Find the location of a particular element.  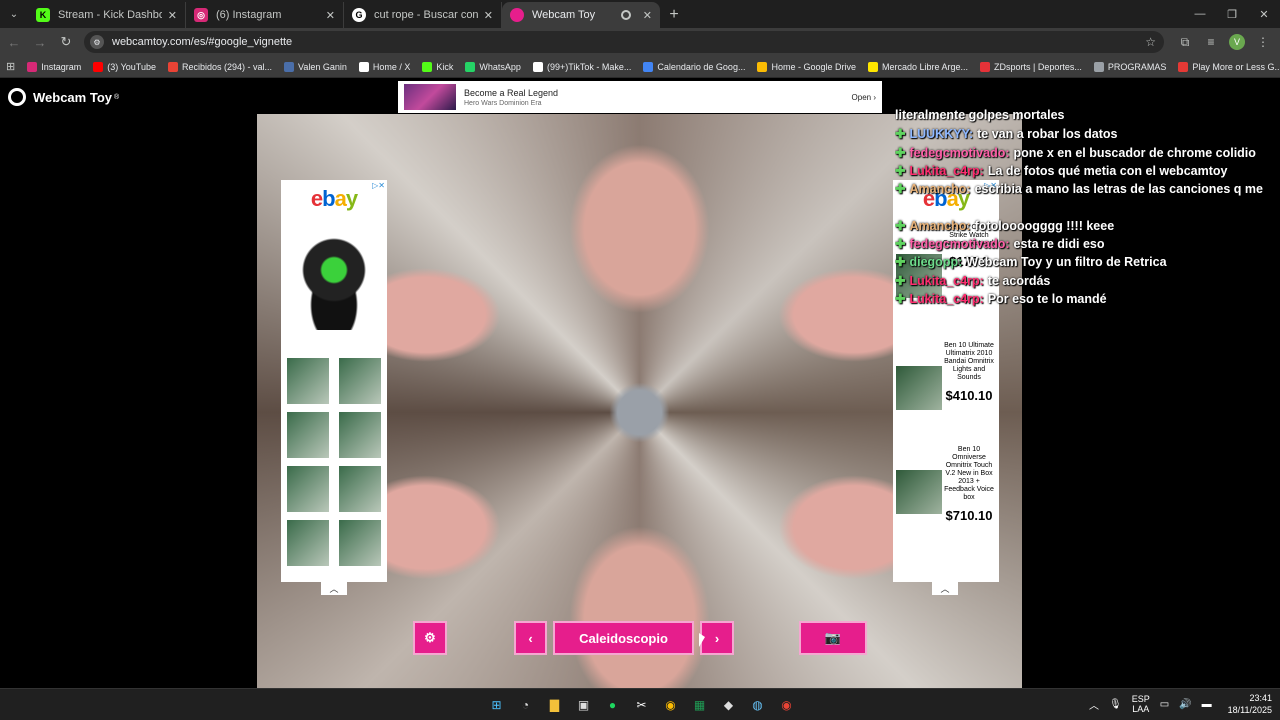

back-button: ← is located at coordinates (14, 42).